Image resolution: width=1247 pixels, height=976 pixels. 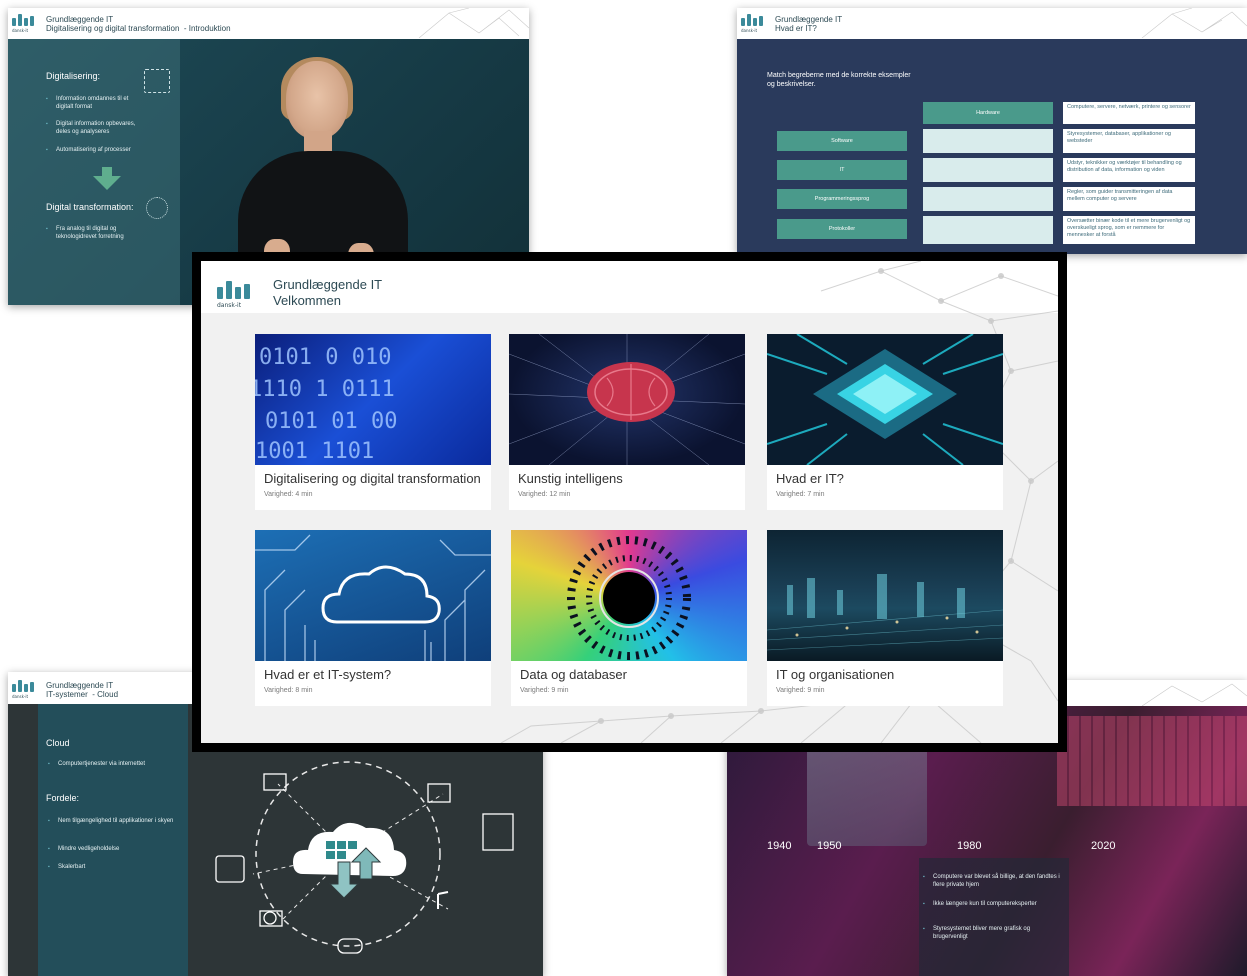 I want to click on svg-text: 0101 01 00, so click(x=331, y=421).